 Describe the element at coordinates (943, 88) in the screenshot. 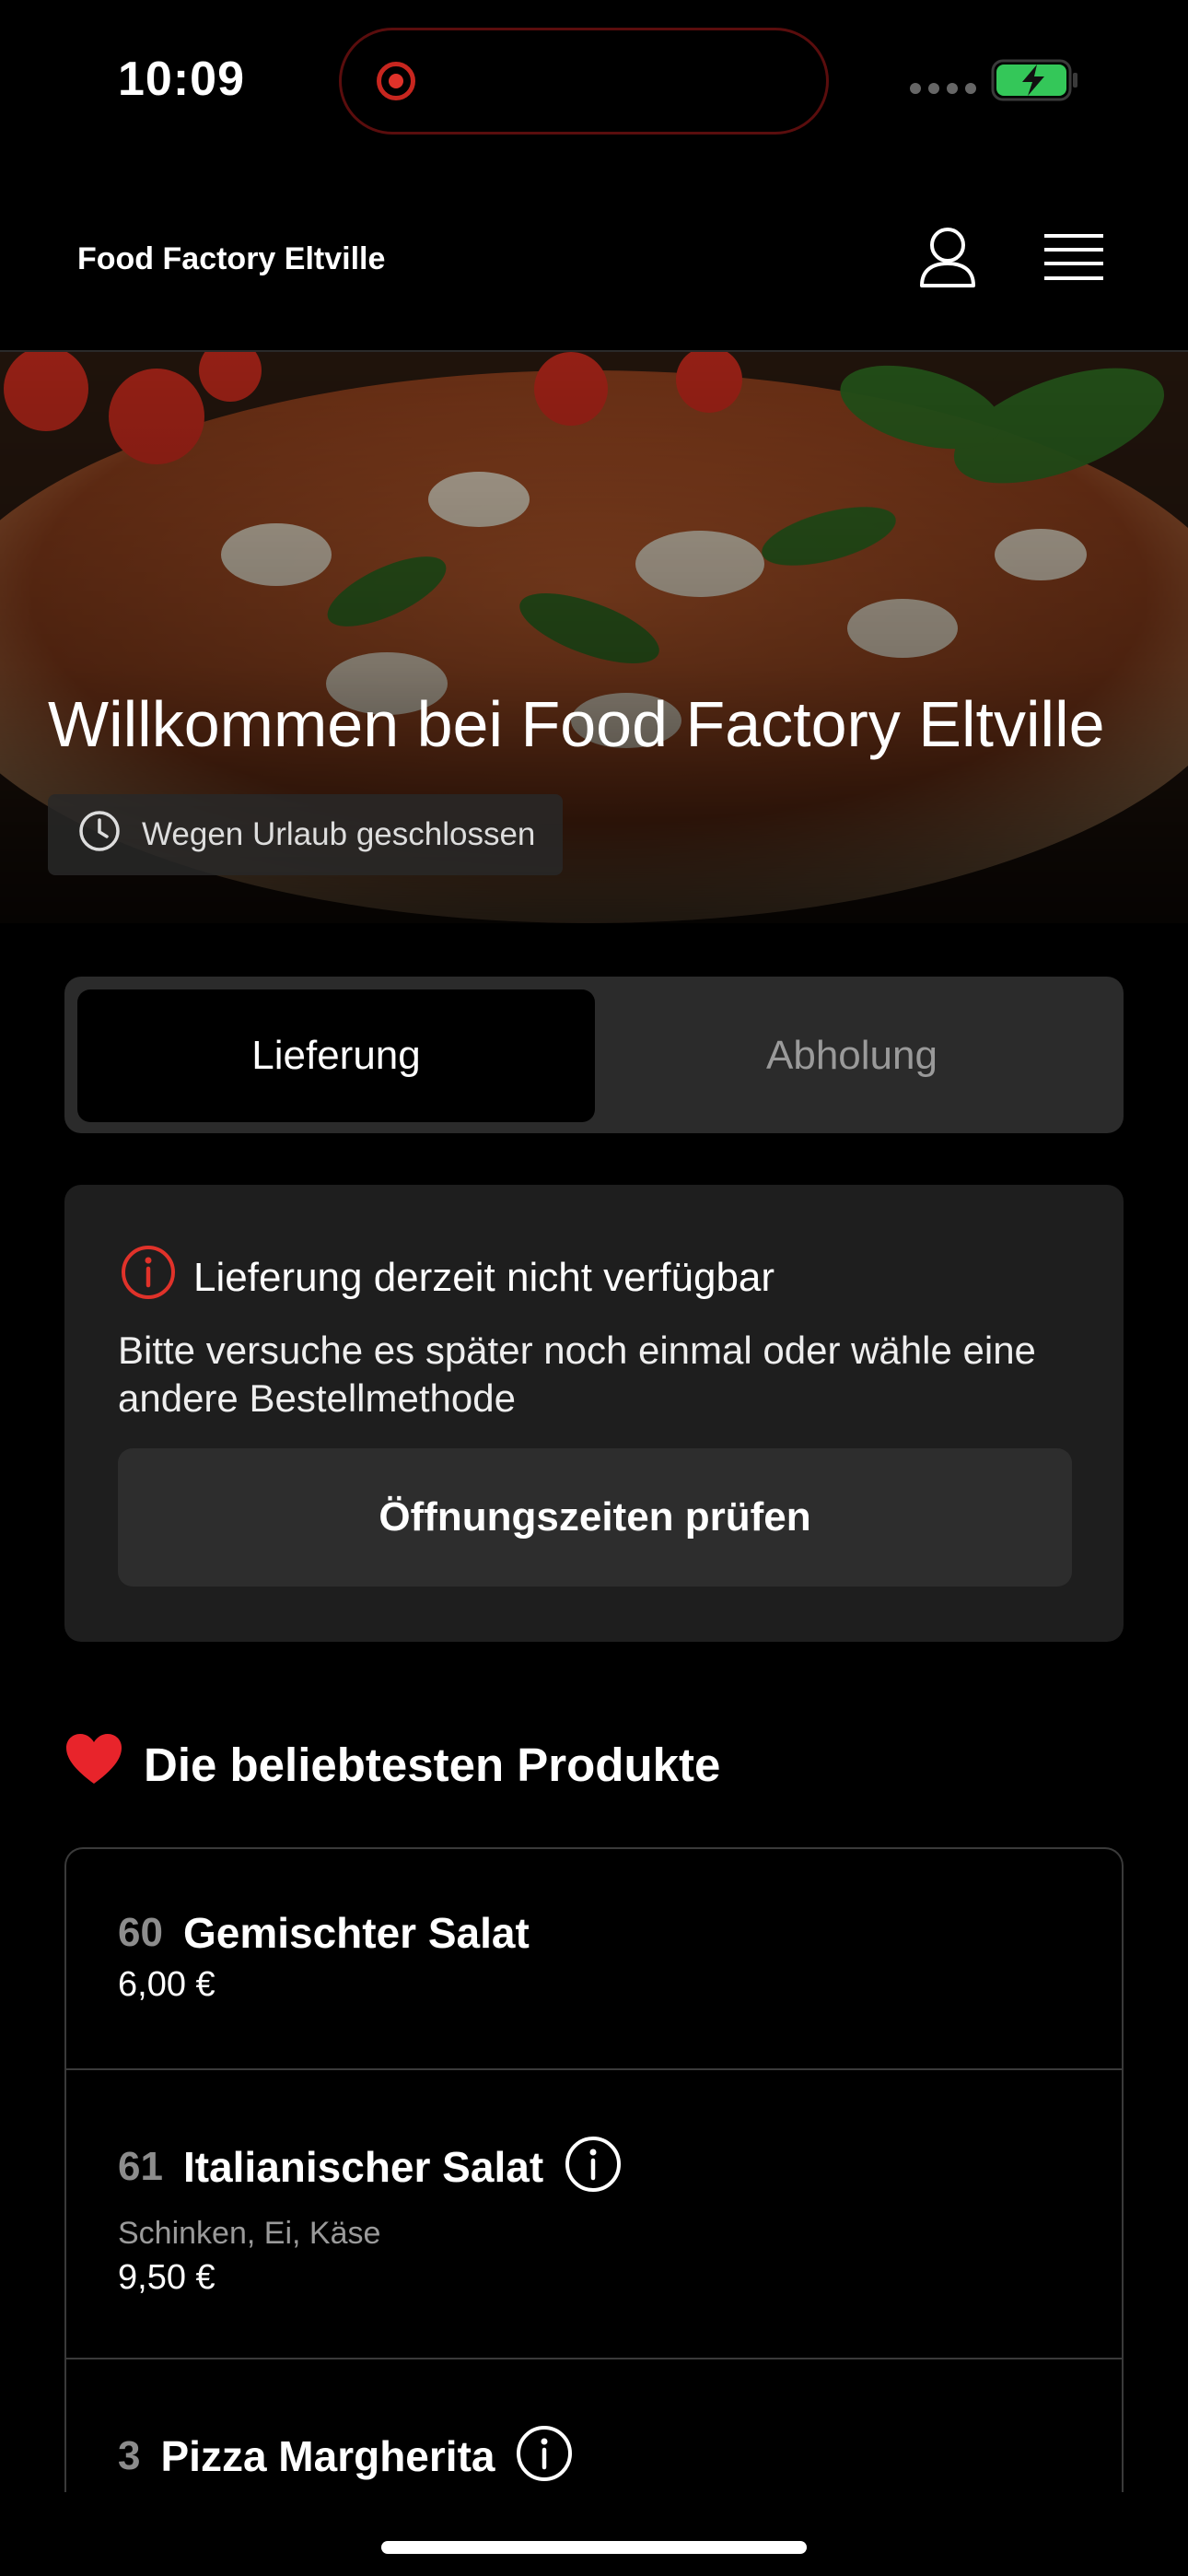

I see `signal-icon` at that location.